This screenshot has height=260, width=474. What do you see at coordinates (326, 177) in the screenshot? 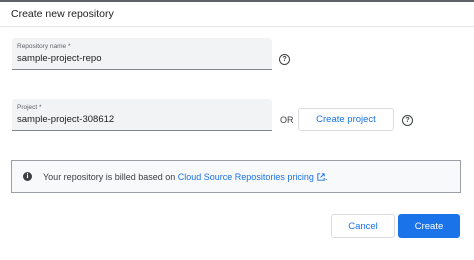
I see `billing-info-suffix: .` at bounding box center [326, 177].